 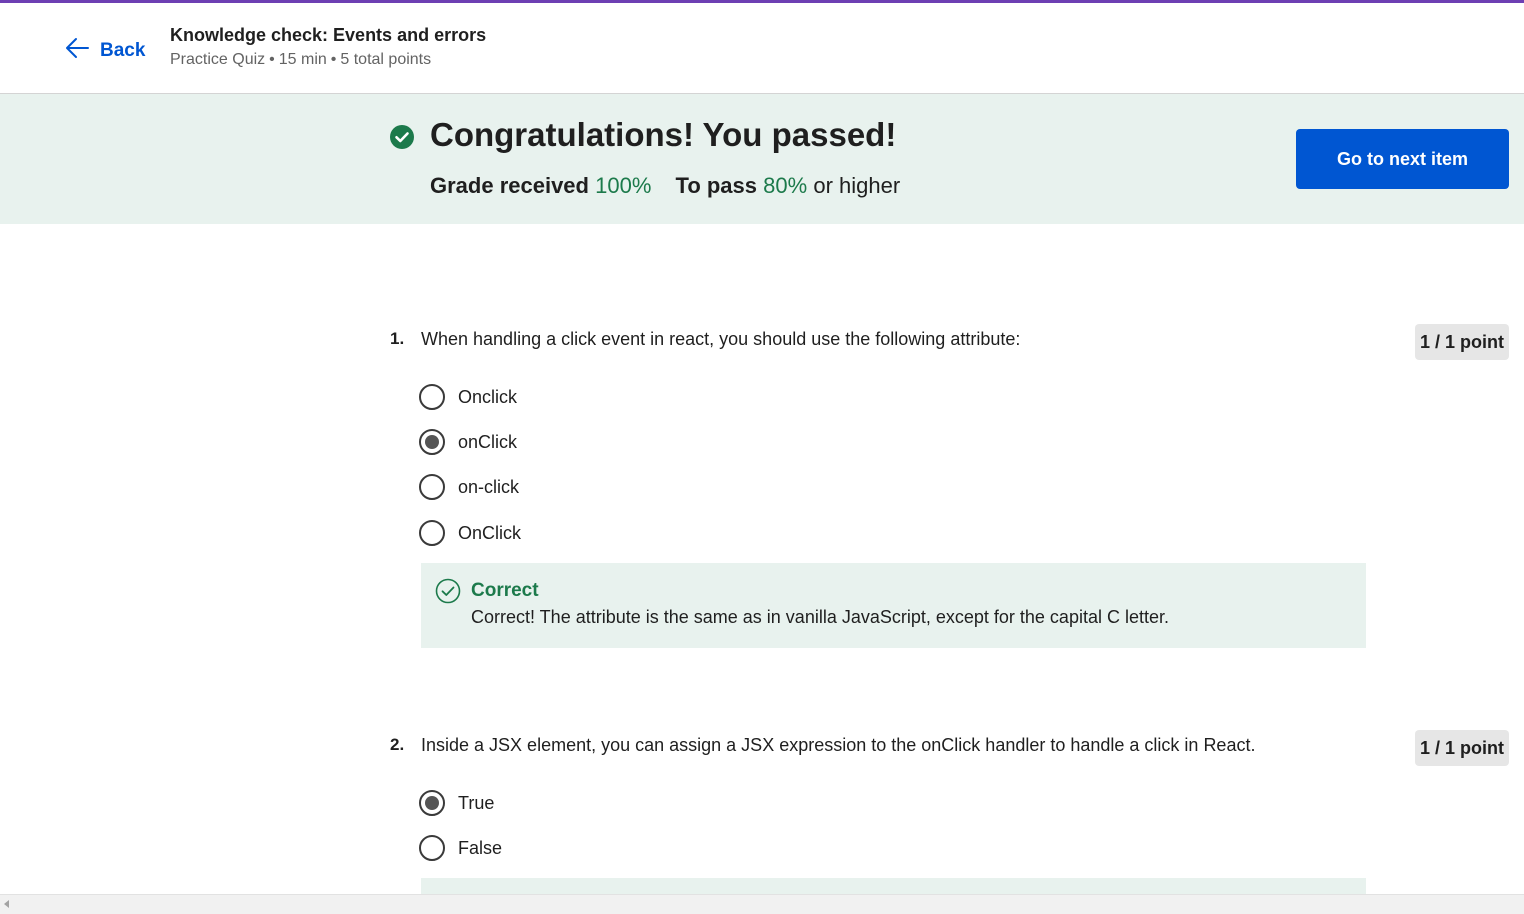 What do you see at coordinates (488, 441) in the screenshot?
I see `answer-option-label: onClick` at bounding box center [488, 441].